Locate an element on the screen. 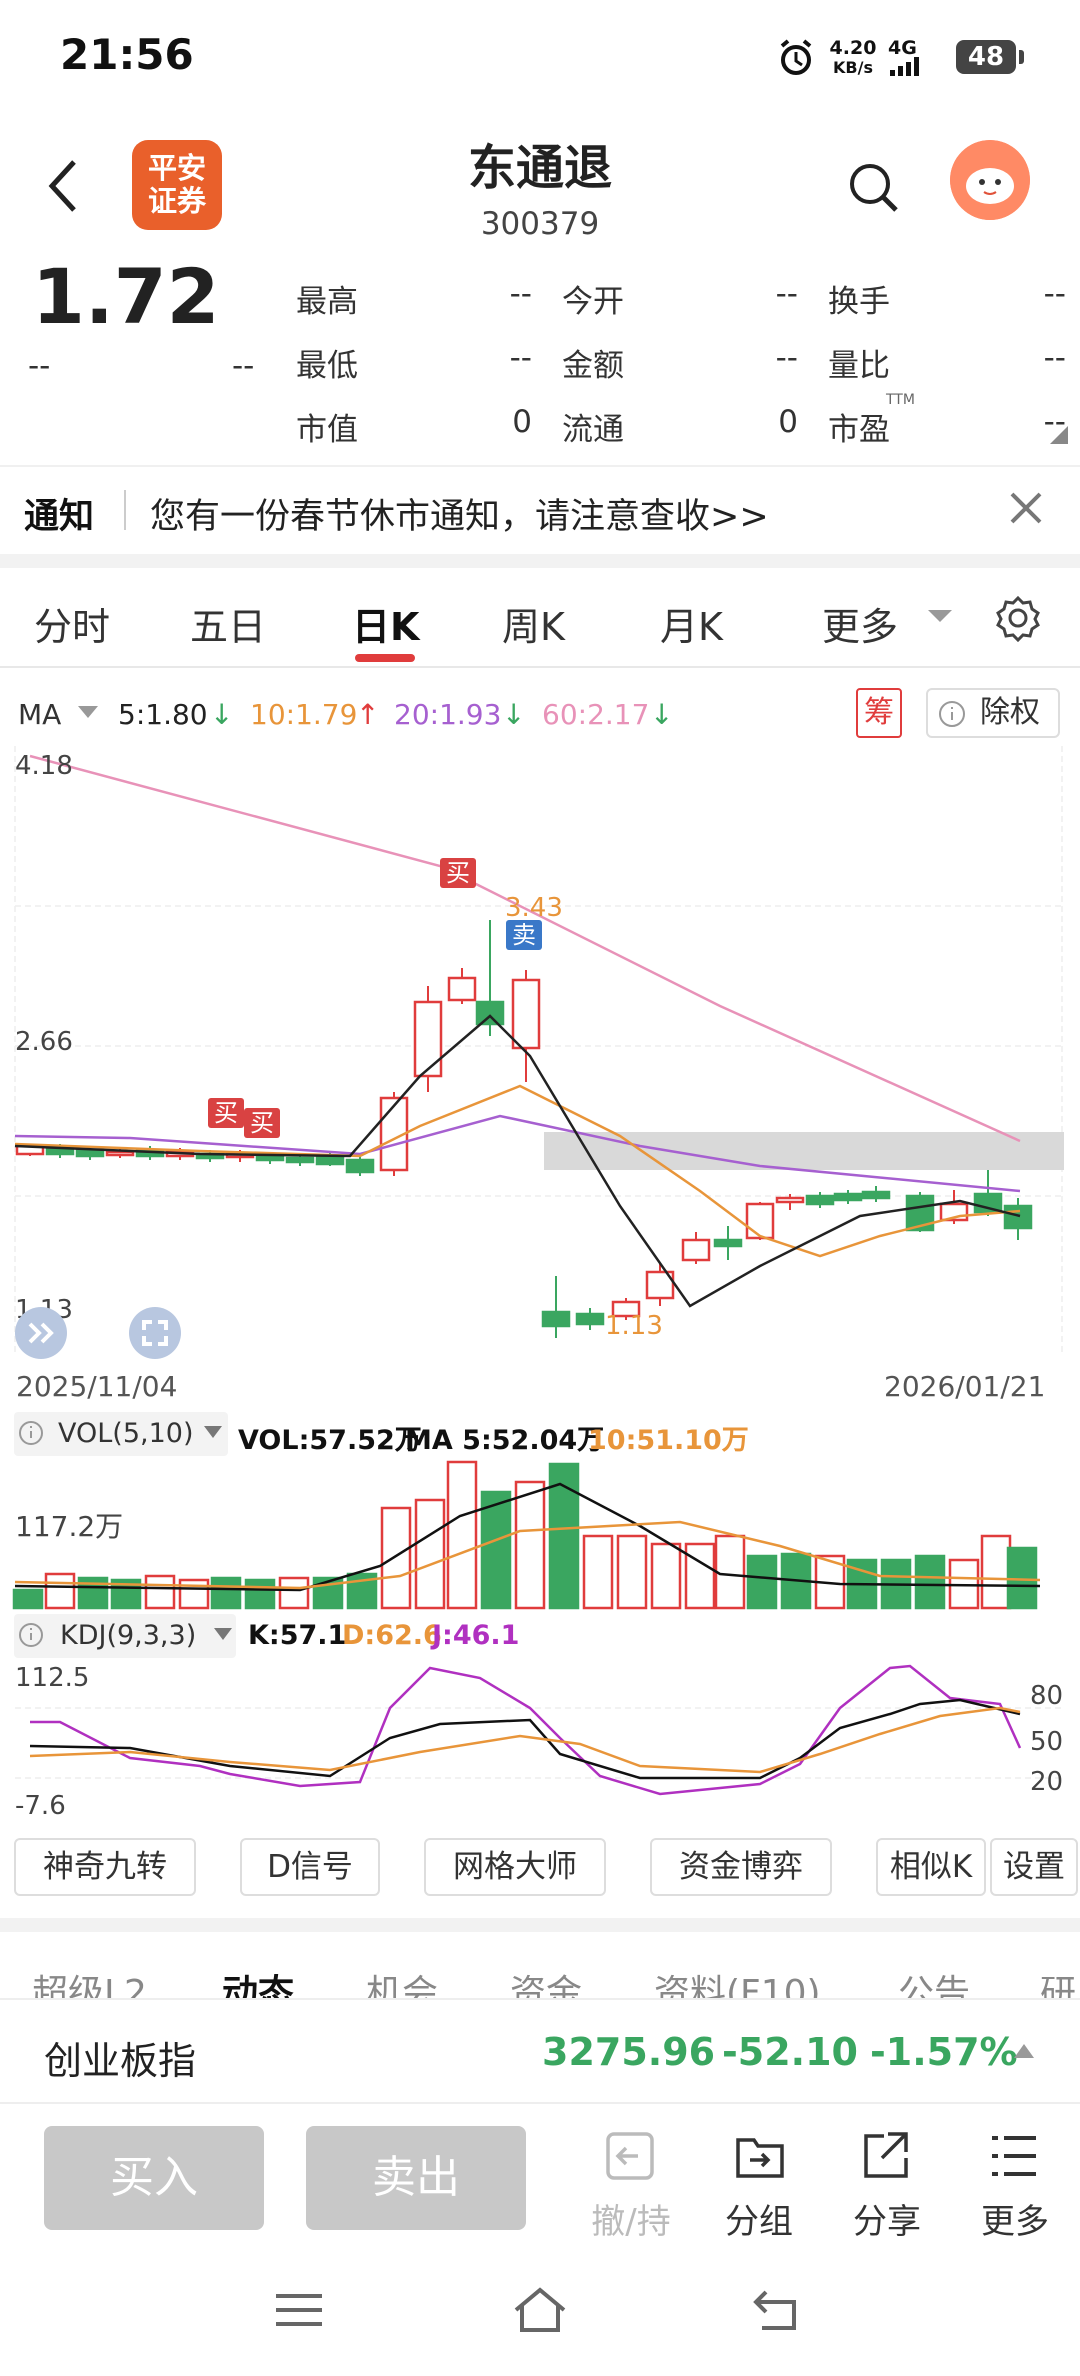 This screenshot has height=2376, width=1080. indicator-button: D信号 is located at coordinates (310, 1867).